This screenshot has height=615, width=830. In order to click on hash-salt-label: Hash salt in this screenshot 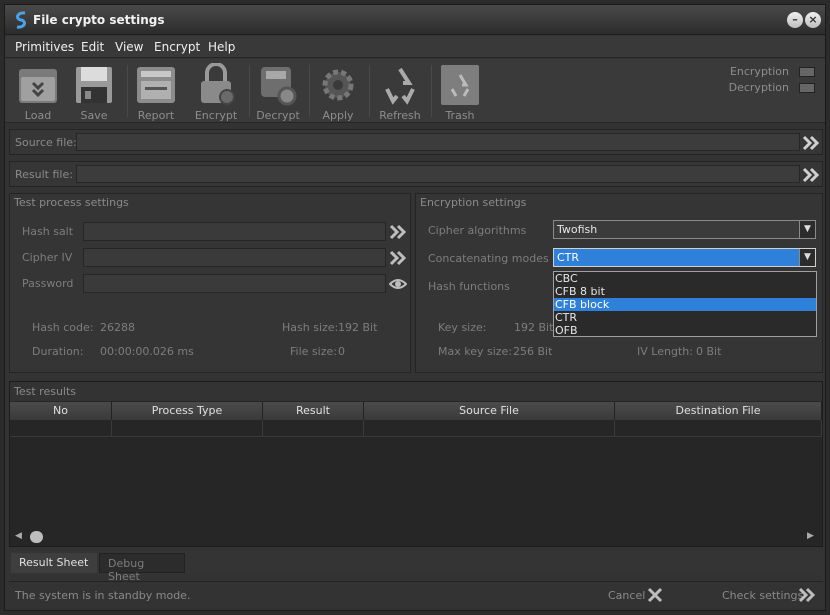, I will do `click(48, 231)`.